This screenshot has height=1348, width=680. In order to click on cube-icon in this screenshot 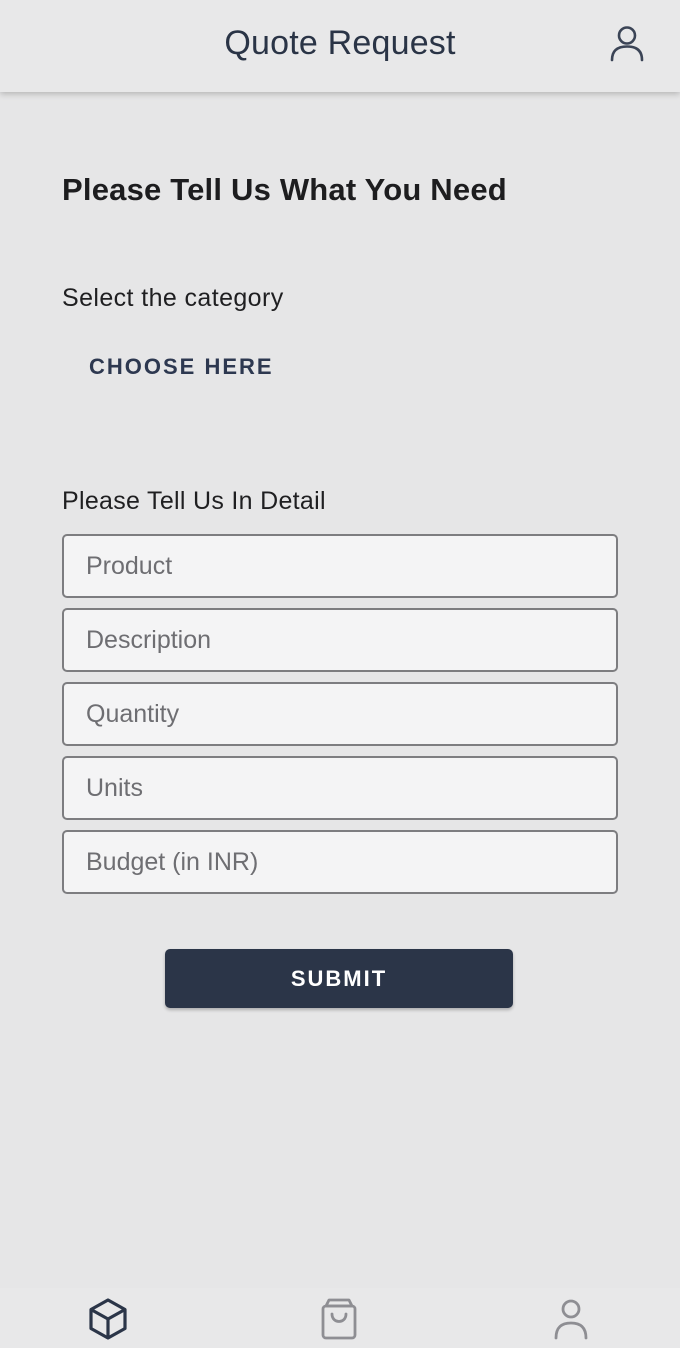, I will do `click(108, 1319)`.